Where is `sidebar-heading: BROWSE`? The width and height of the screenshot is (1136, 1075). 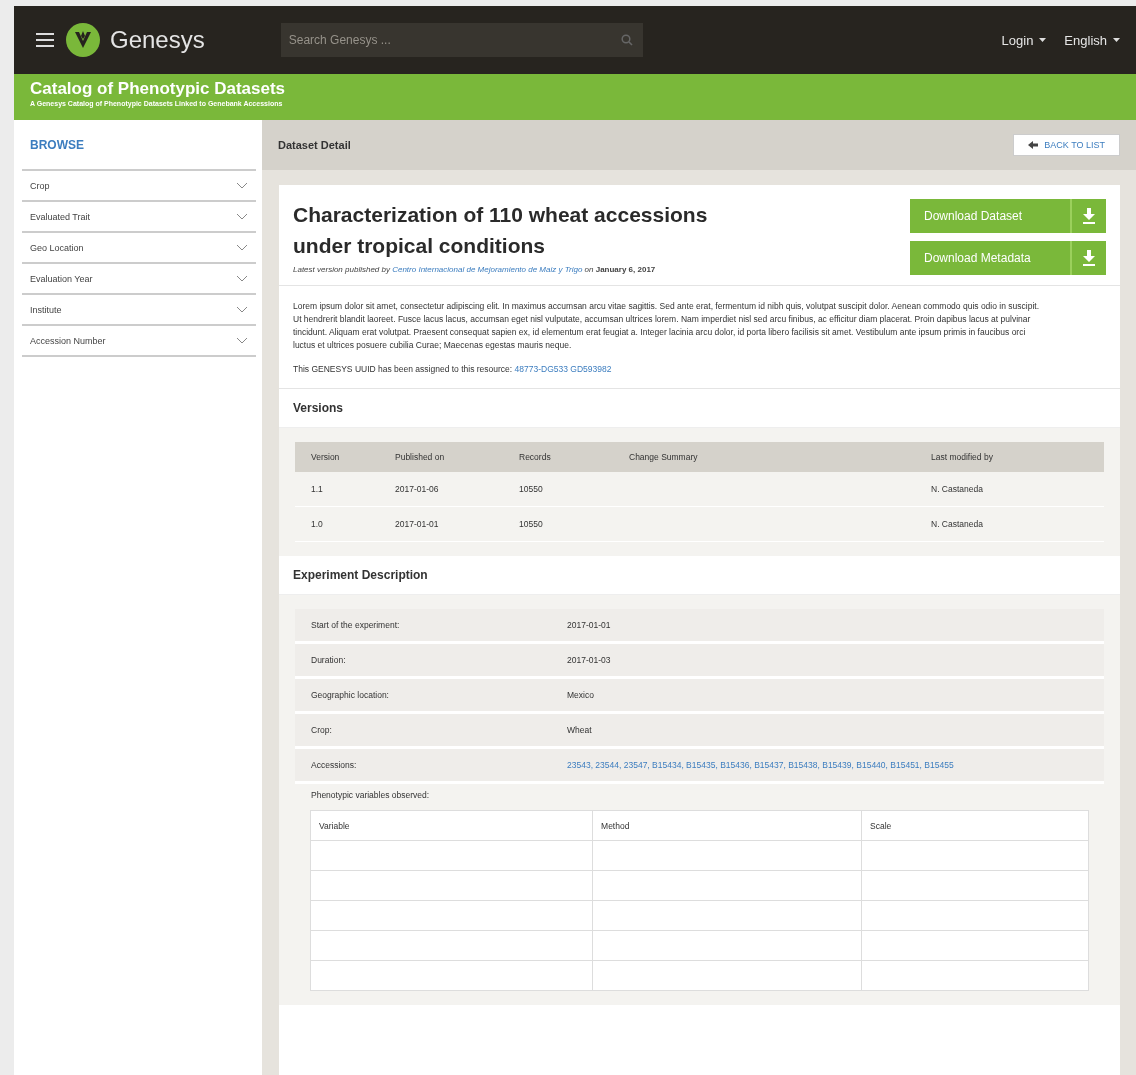 sidebar-heading: BROWSE is located at coordinates (57, 145).